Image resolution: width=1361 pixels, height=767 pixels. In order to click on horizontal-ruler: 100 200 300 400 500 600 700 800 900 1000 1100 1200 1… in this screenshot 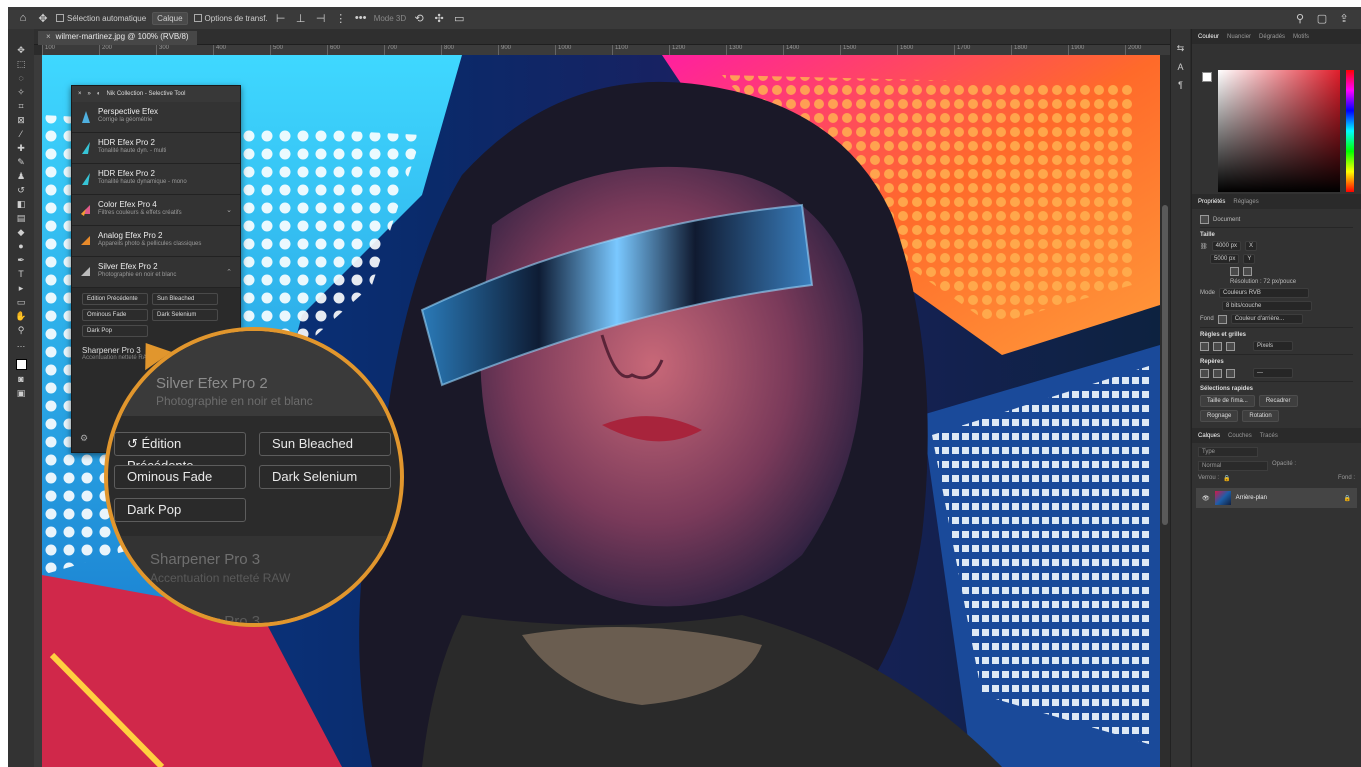, I will do `click(608, 50)`.